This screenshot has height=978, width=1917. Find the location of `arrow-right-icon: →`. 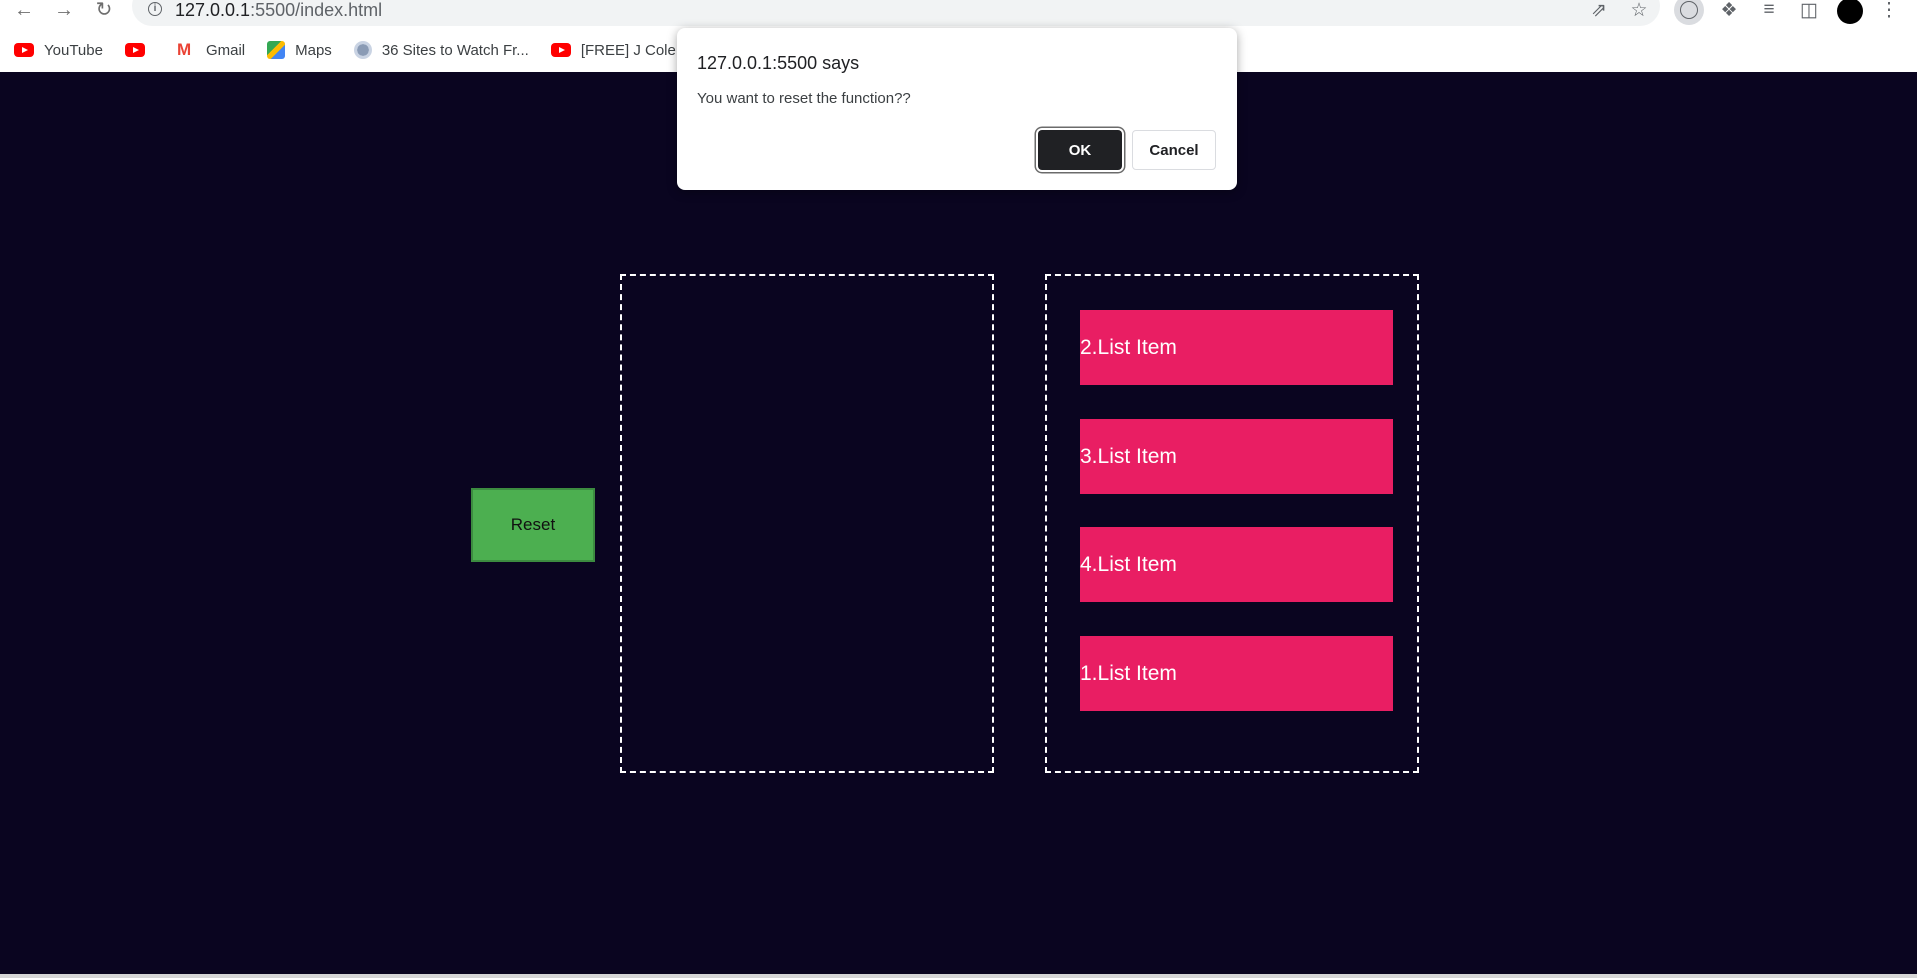

arrow-right-icon: → is located at coordinates (64, 10).